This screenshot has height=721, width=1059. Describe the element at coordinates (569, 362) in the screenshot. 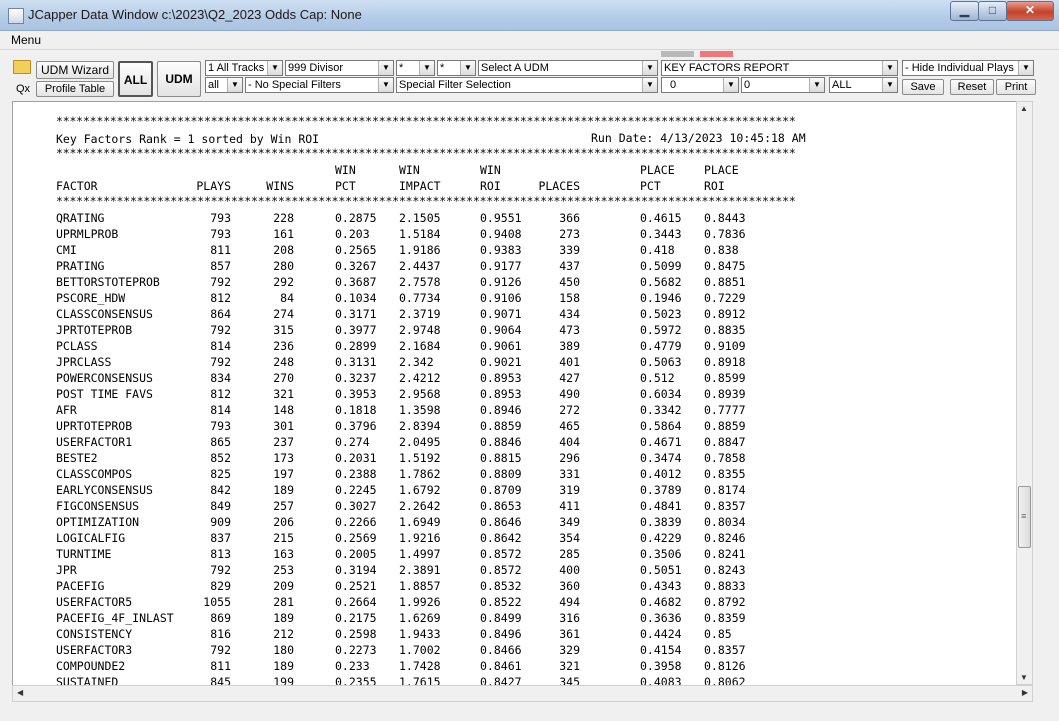

I see `cell-places: 401` at that location.